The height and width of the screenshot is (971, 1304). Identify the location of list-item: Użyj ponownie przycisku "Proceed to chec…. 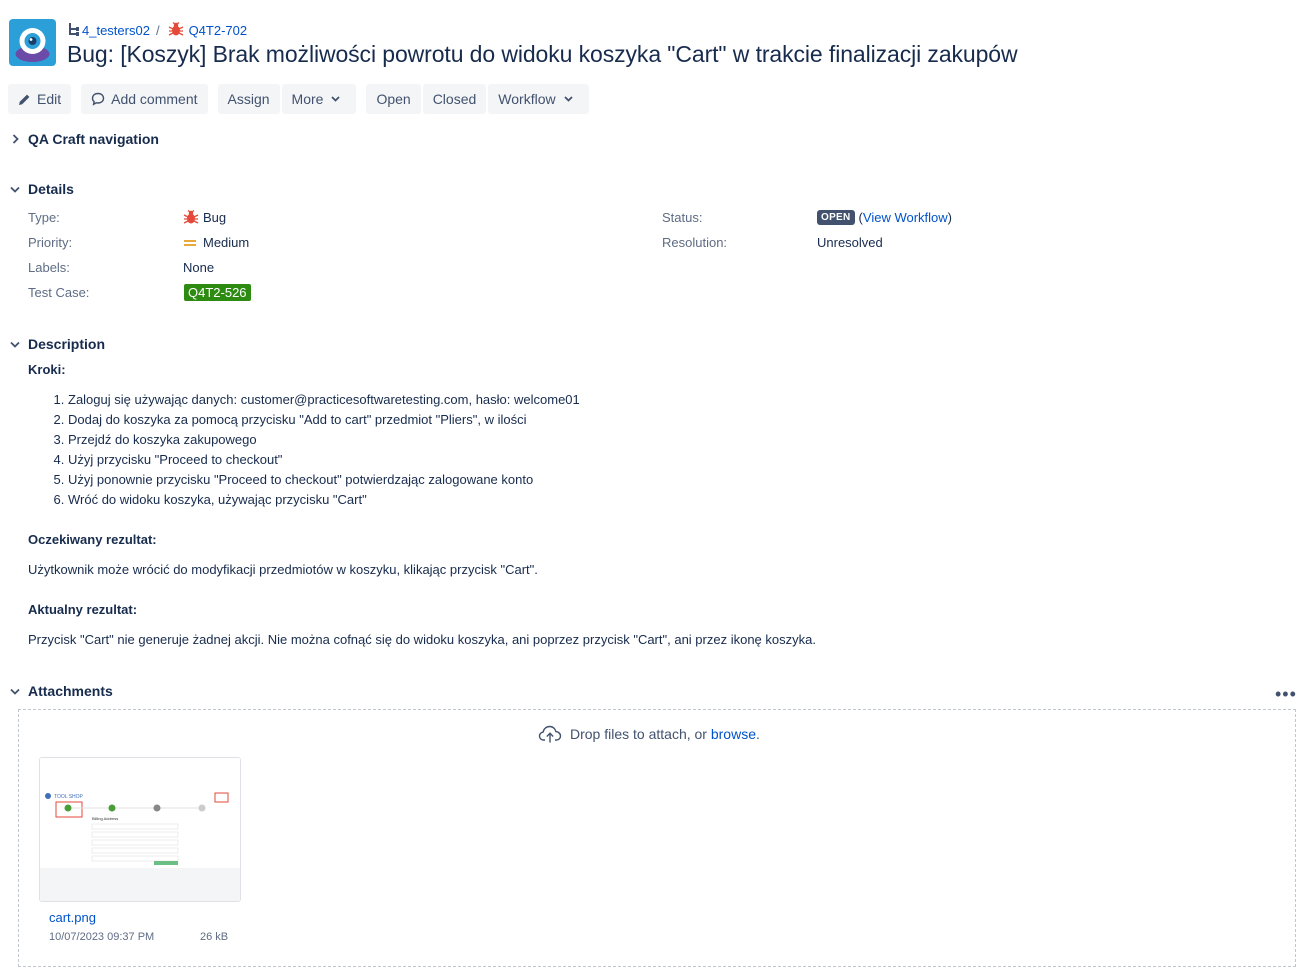
(324, 480).